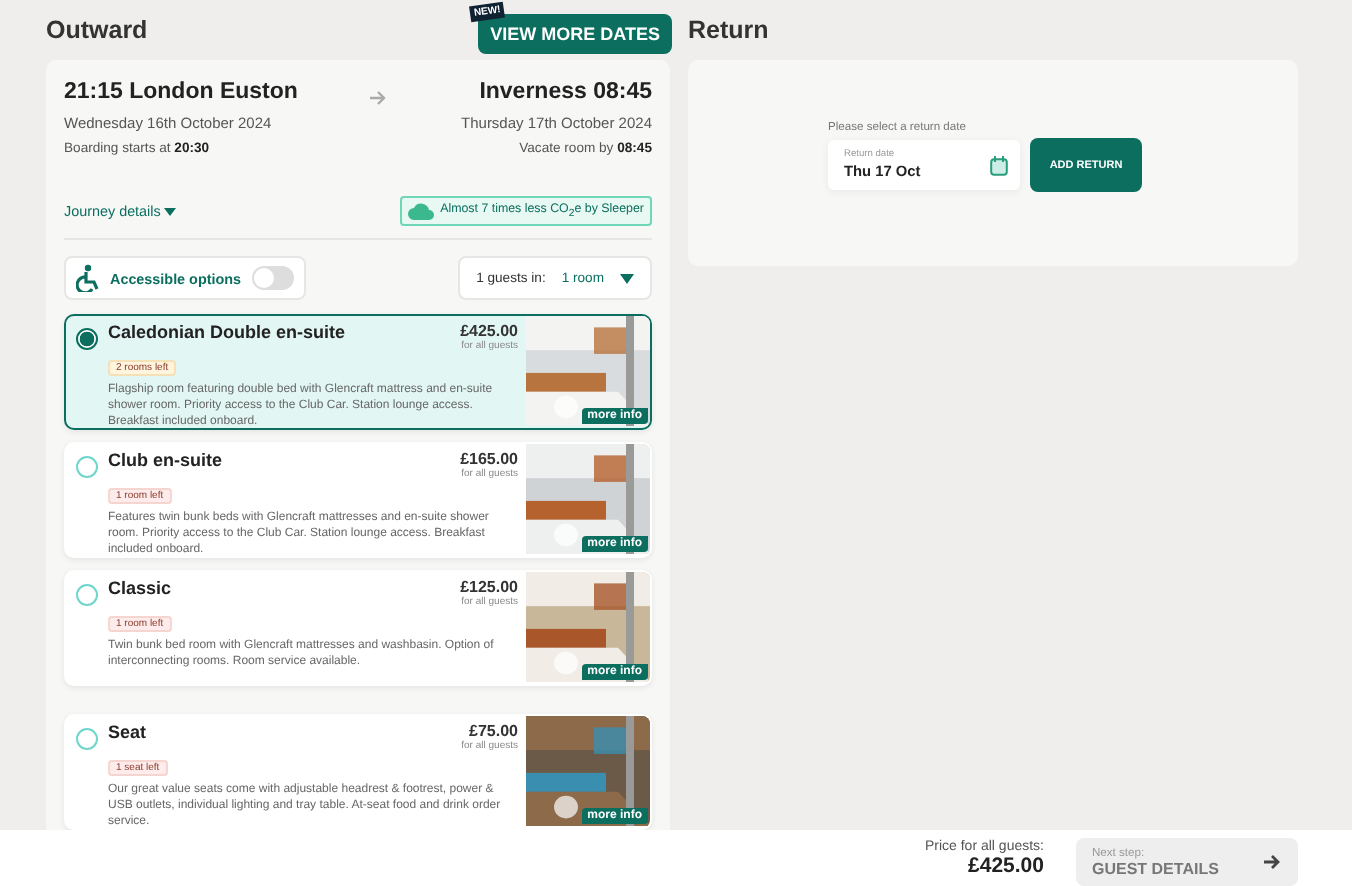 The width and height of the screenshot is (1352, 886). Describe the element at coordinates (170, 211) in the screenshot. I see `caret-icon` at that location.